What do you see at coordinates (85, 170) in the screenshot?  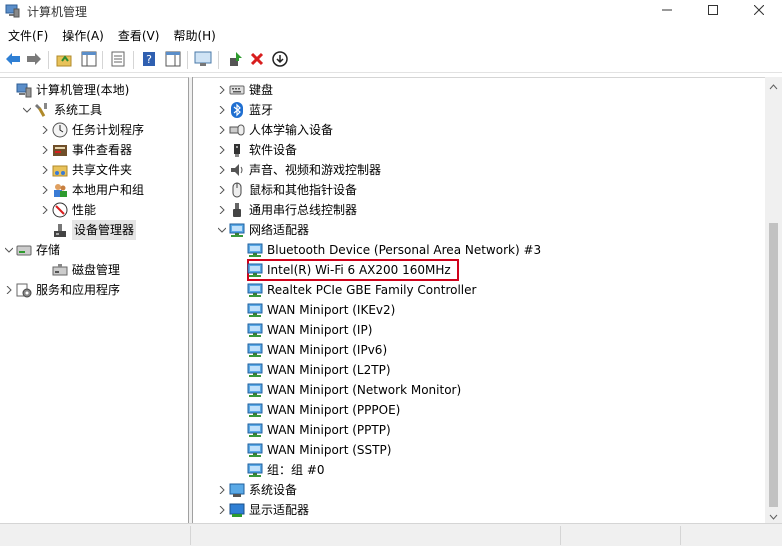 I see `tree-item: 共享文件夹` at bounding box center [85, 170].